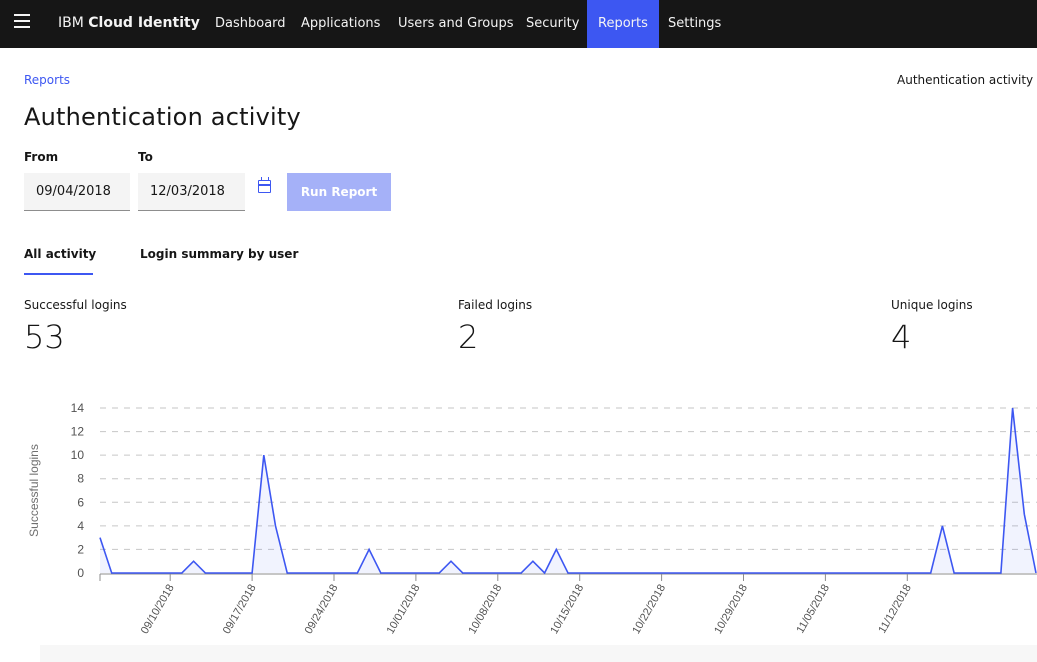 Image resolution: width=1037 pixels, height=662 pixels. Describe the element at coordinates (75, 305) in the screenshot. I see `successful-logins-label: Successful logins` at that location.